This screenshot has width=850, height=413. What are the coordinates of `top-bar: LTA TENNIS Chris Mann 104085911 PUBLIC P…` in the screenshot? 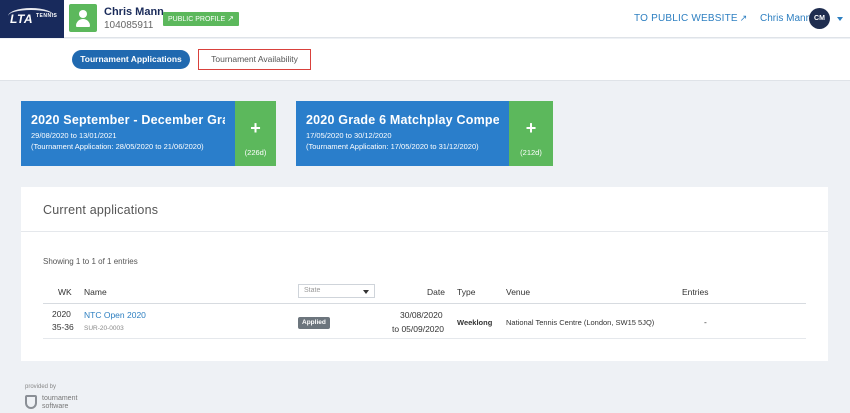 It's located at (425, 19).